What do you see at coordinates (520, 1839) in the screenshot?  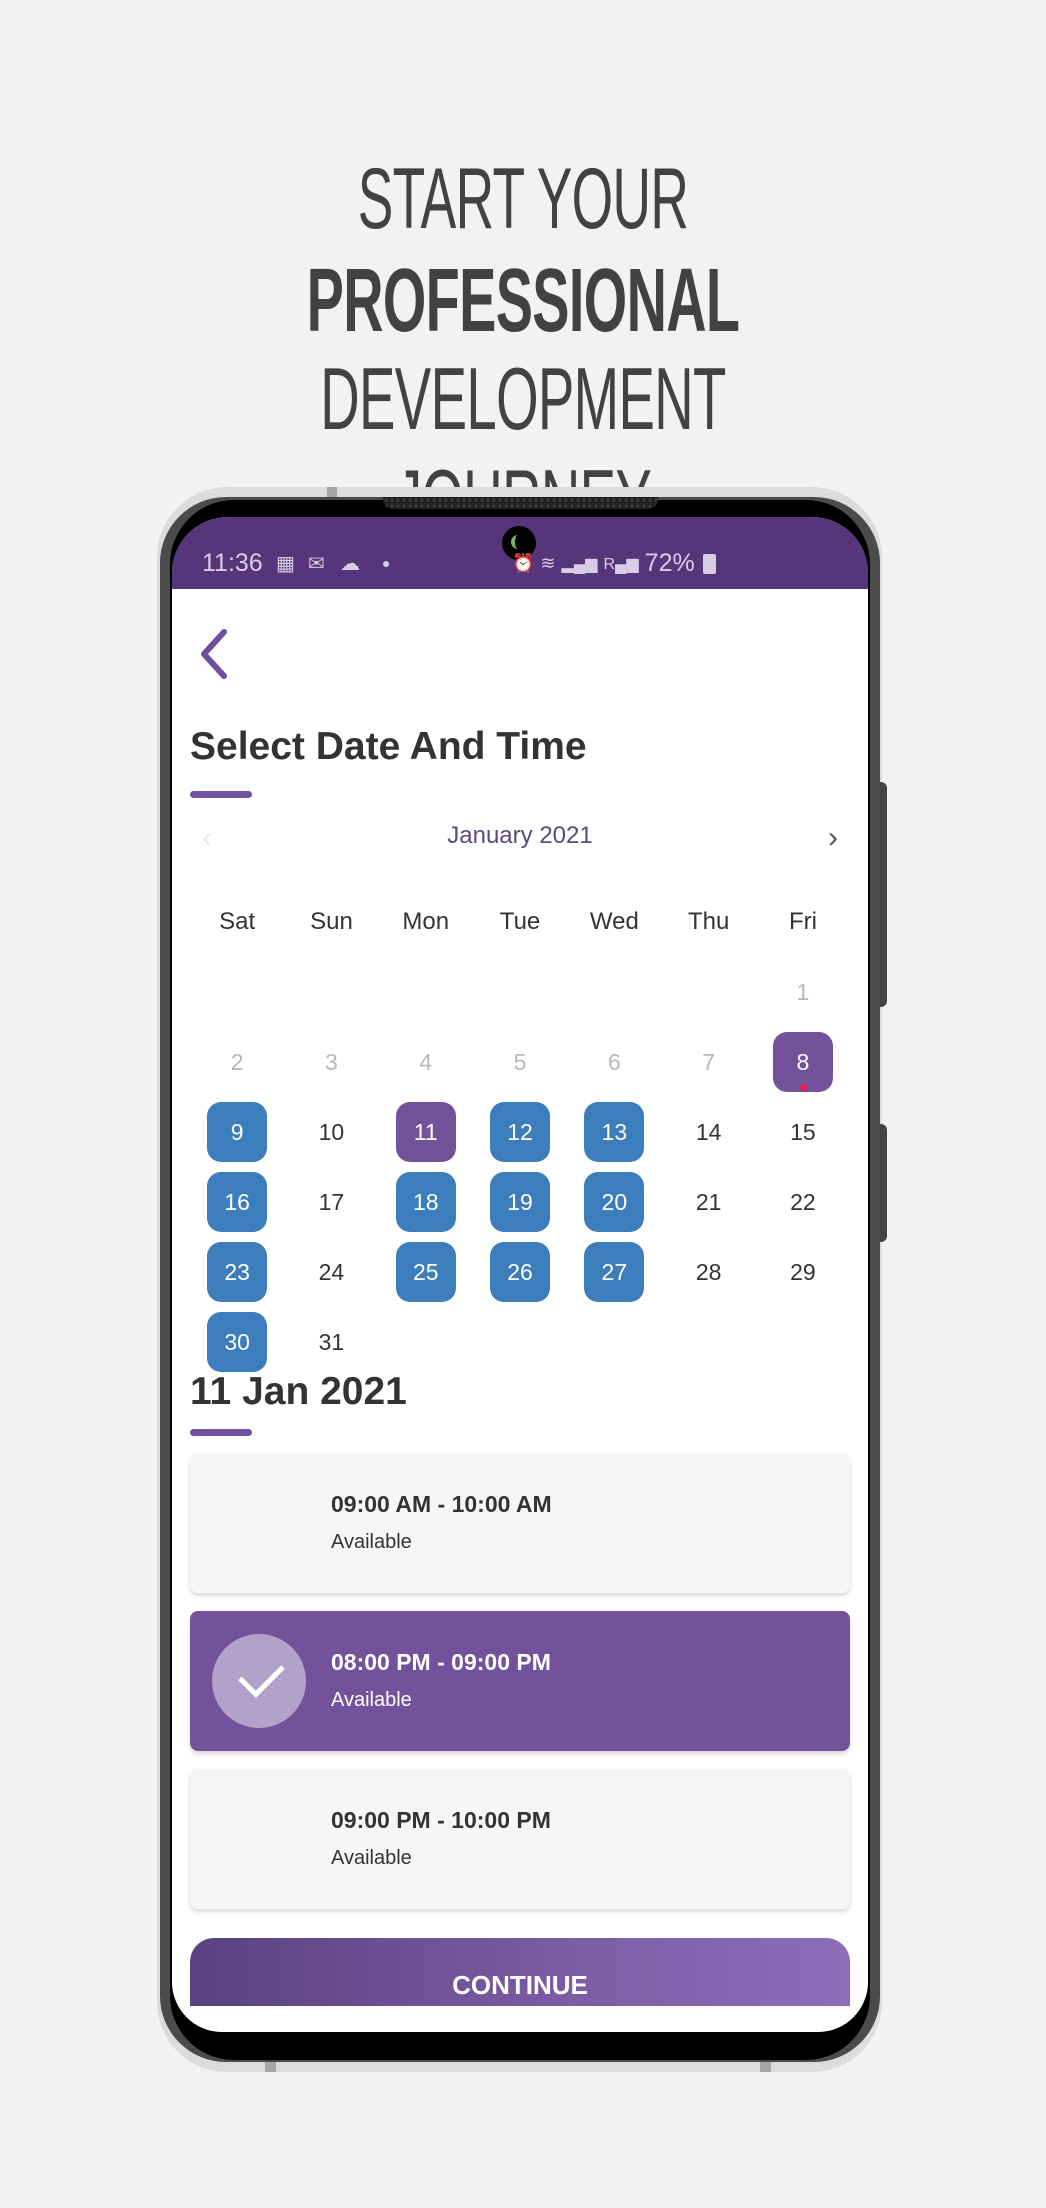 I see `time-slot: 09:00 PM - 10:00 PM Available` at bounding box center [520, 1839].